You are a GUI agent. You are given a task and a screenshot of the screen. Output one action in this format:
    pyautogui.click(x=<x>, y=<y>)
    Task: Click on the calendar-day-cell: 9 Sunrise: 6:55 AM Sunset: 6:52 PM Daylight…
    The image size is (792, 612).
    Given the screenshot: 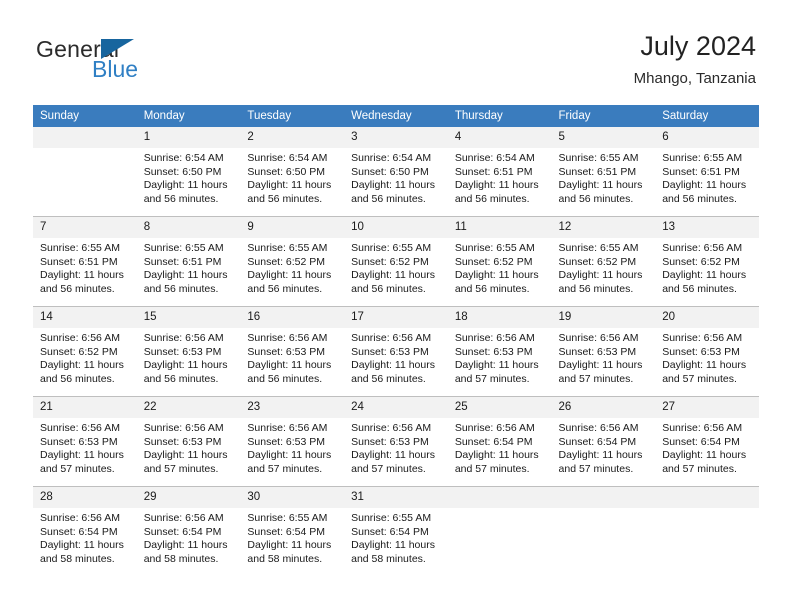 What is the action you would take?
    pyautogui.click(x=292, y=261)
    